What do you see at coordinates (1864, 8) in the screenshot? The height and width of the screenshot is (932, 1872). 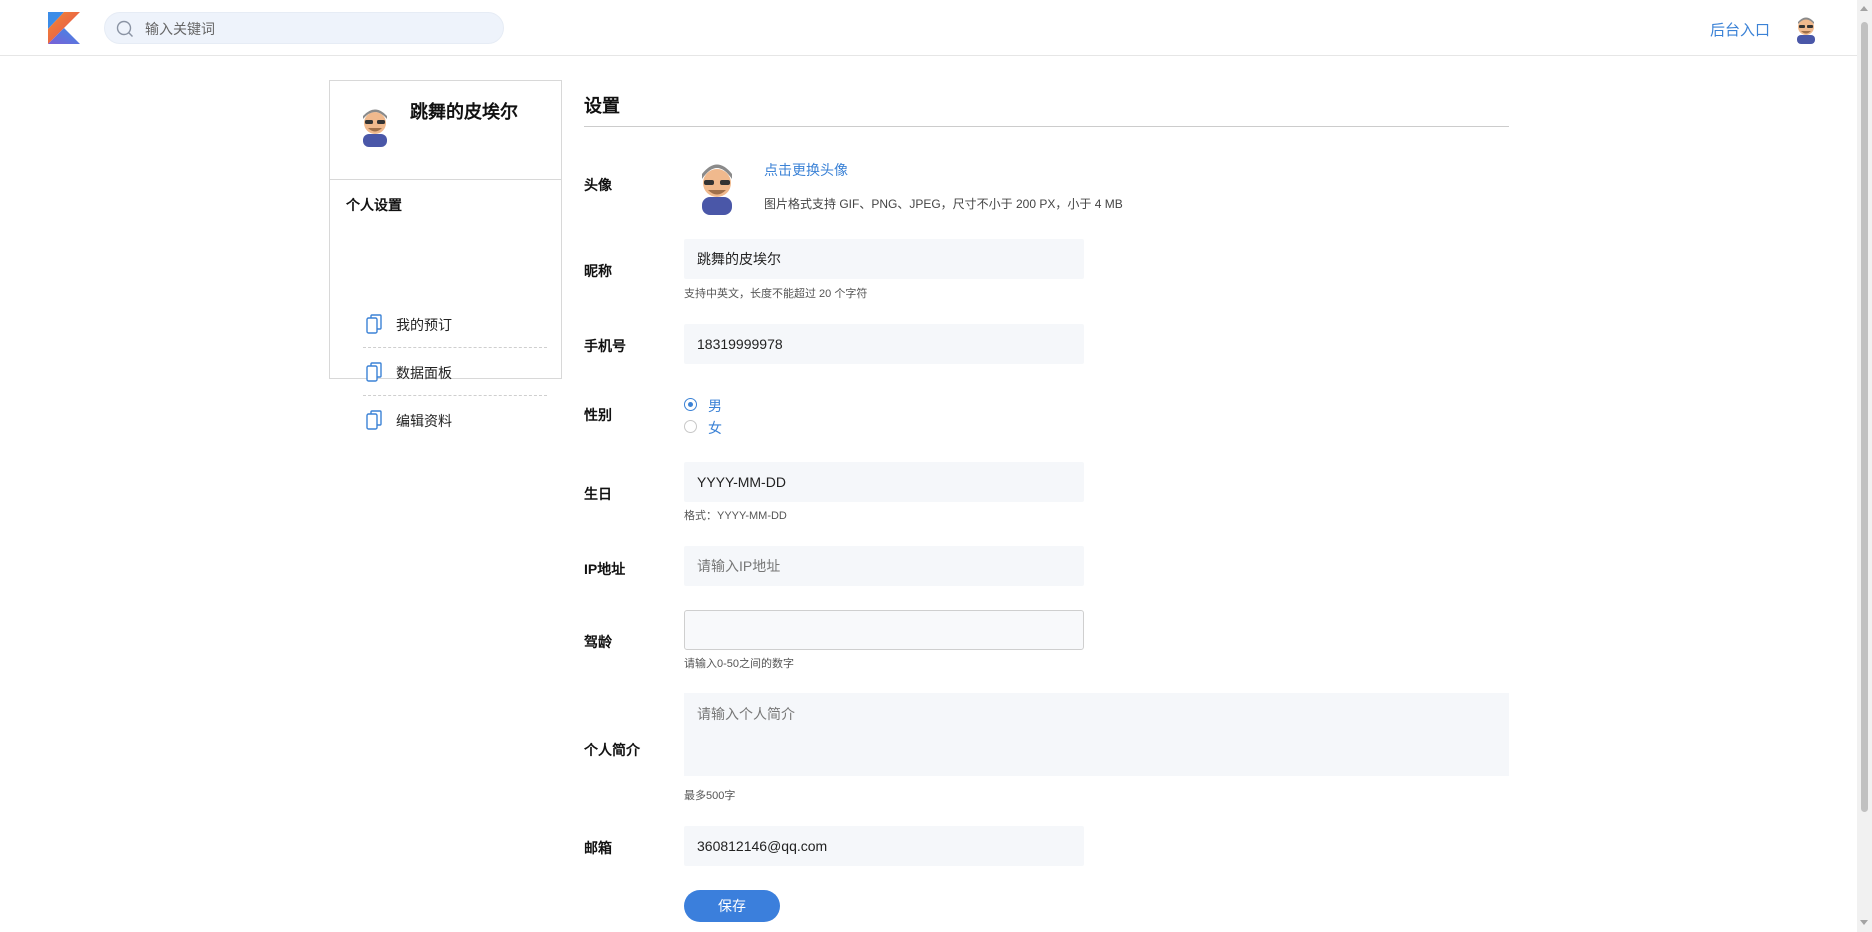 I see `scroll-up-arrow-icon` at bounding box center [1864, 8].